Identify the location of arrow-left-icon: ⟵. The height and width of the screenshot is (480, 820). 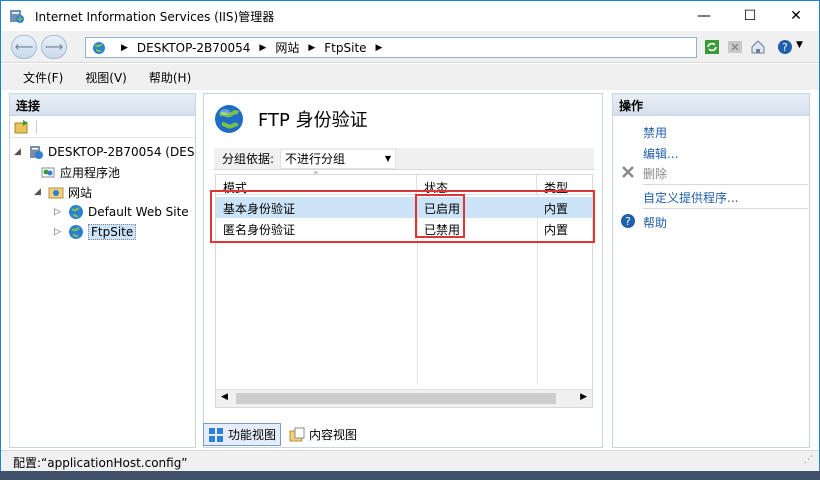
(24, 47).